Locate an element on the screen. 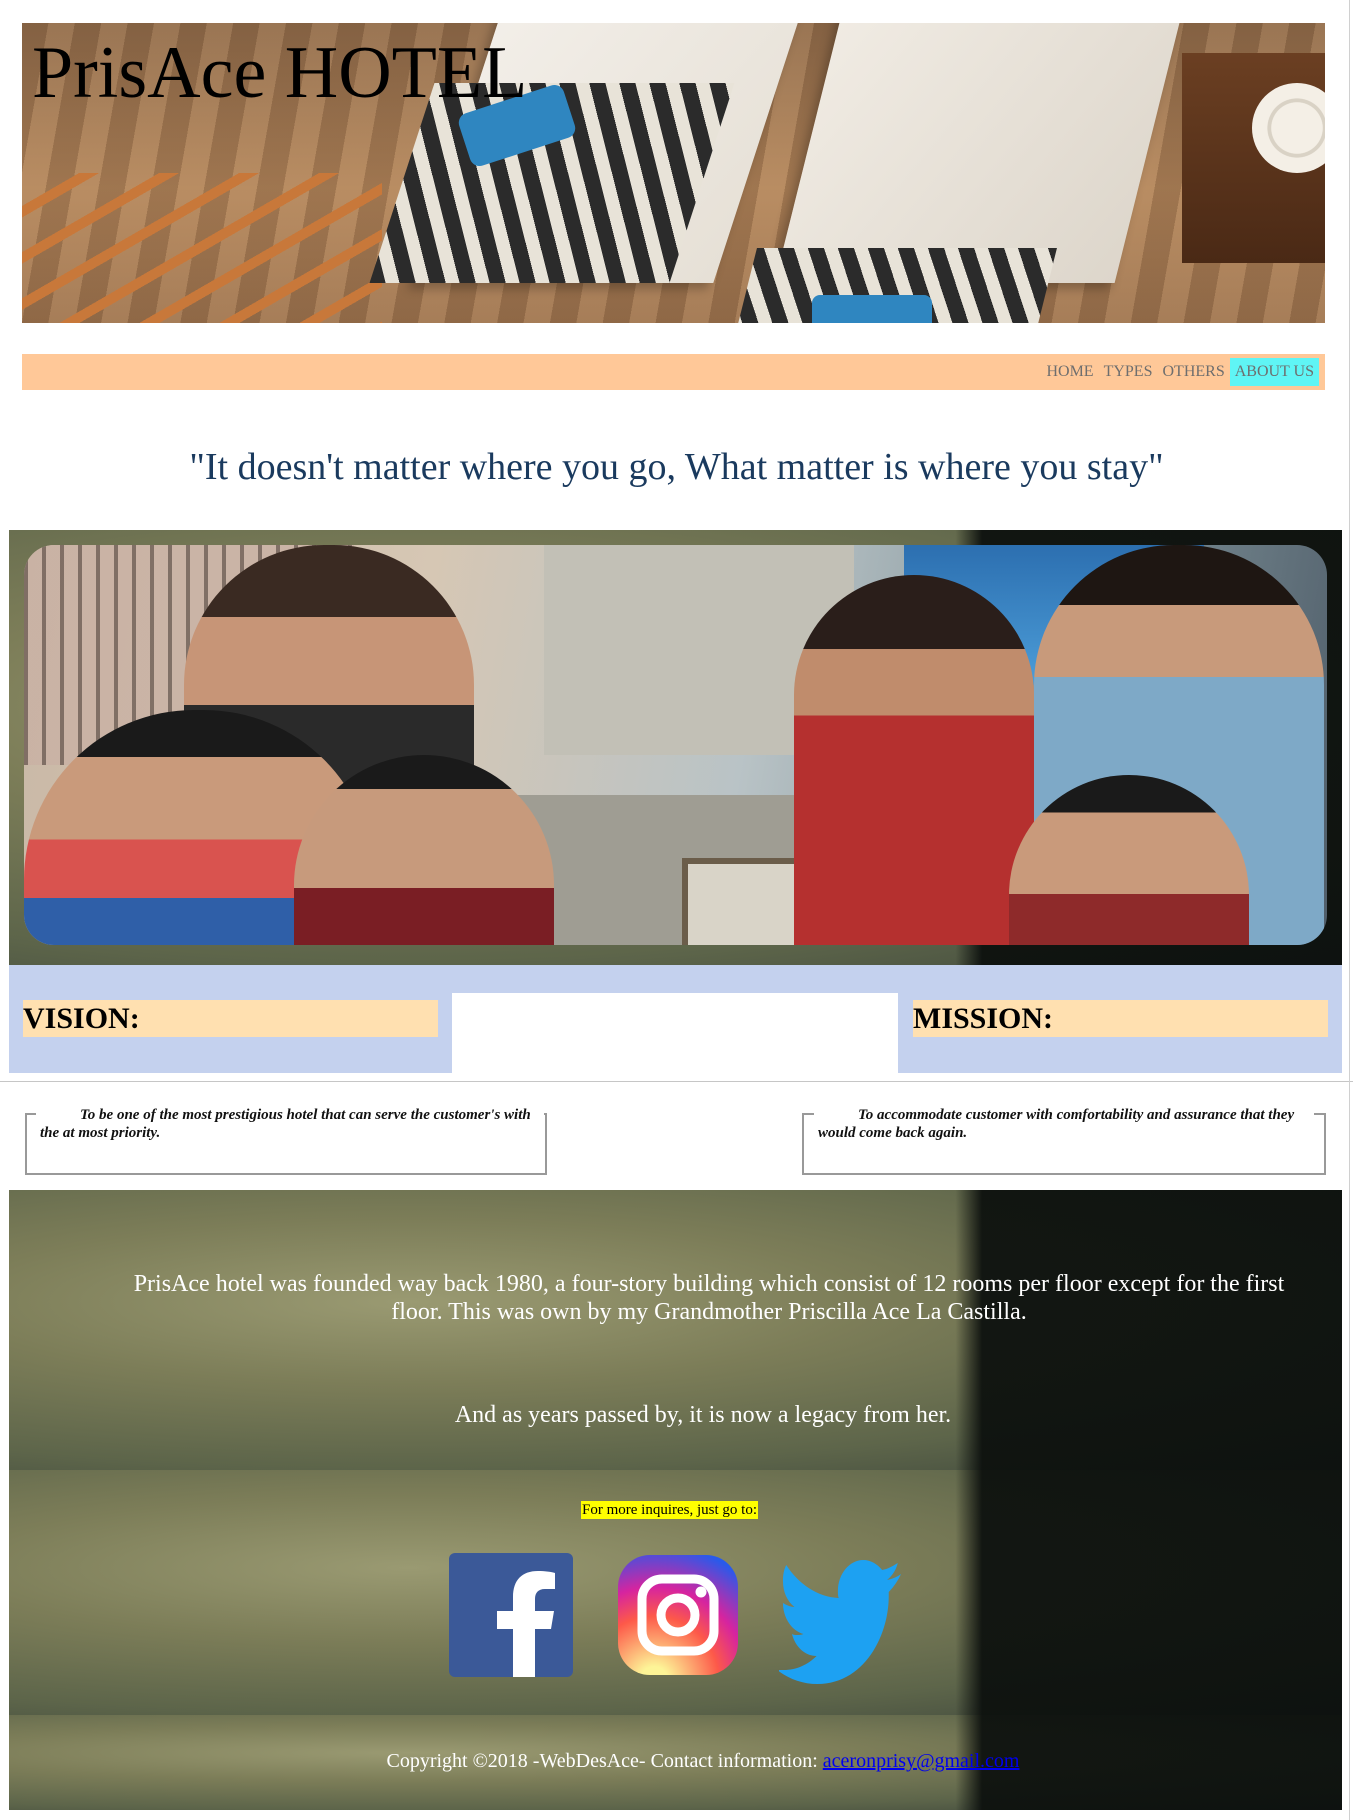  contact-section: For more inquires, just go to: is located at coordinates (675, 1592).